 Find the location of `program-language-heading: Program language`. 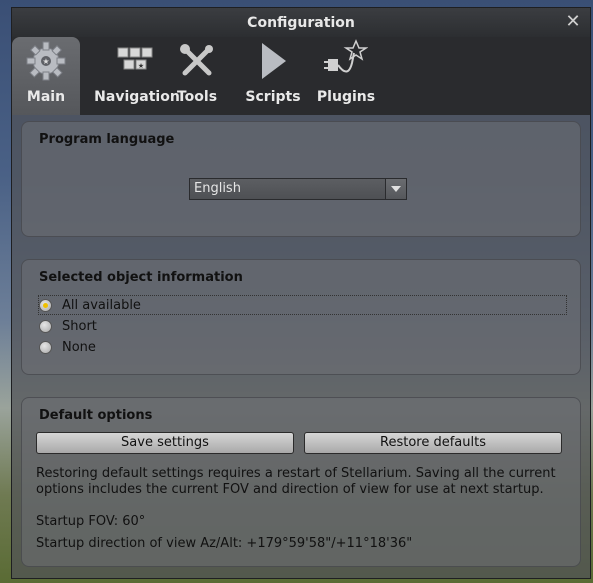

program-language-heading: Program language is located at coordinates (107, 139).